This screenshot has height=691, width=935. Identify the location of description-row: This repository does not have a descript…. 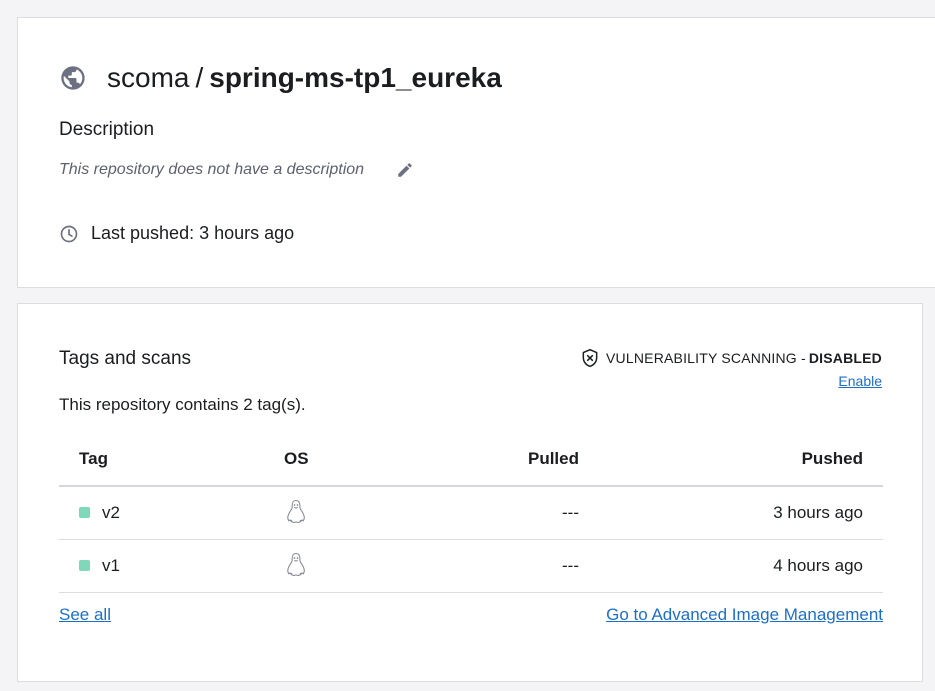
(236, 170).